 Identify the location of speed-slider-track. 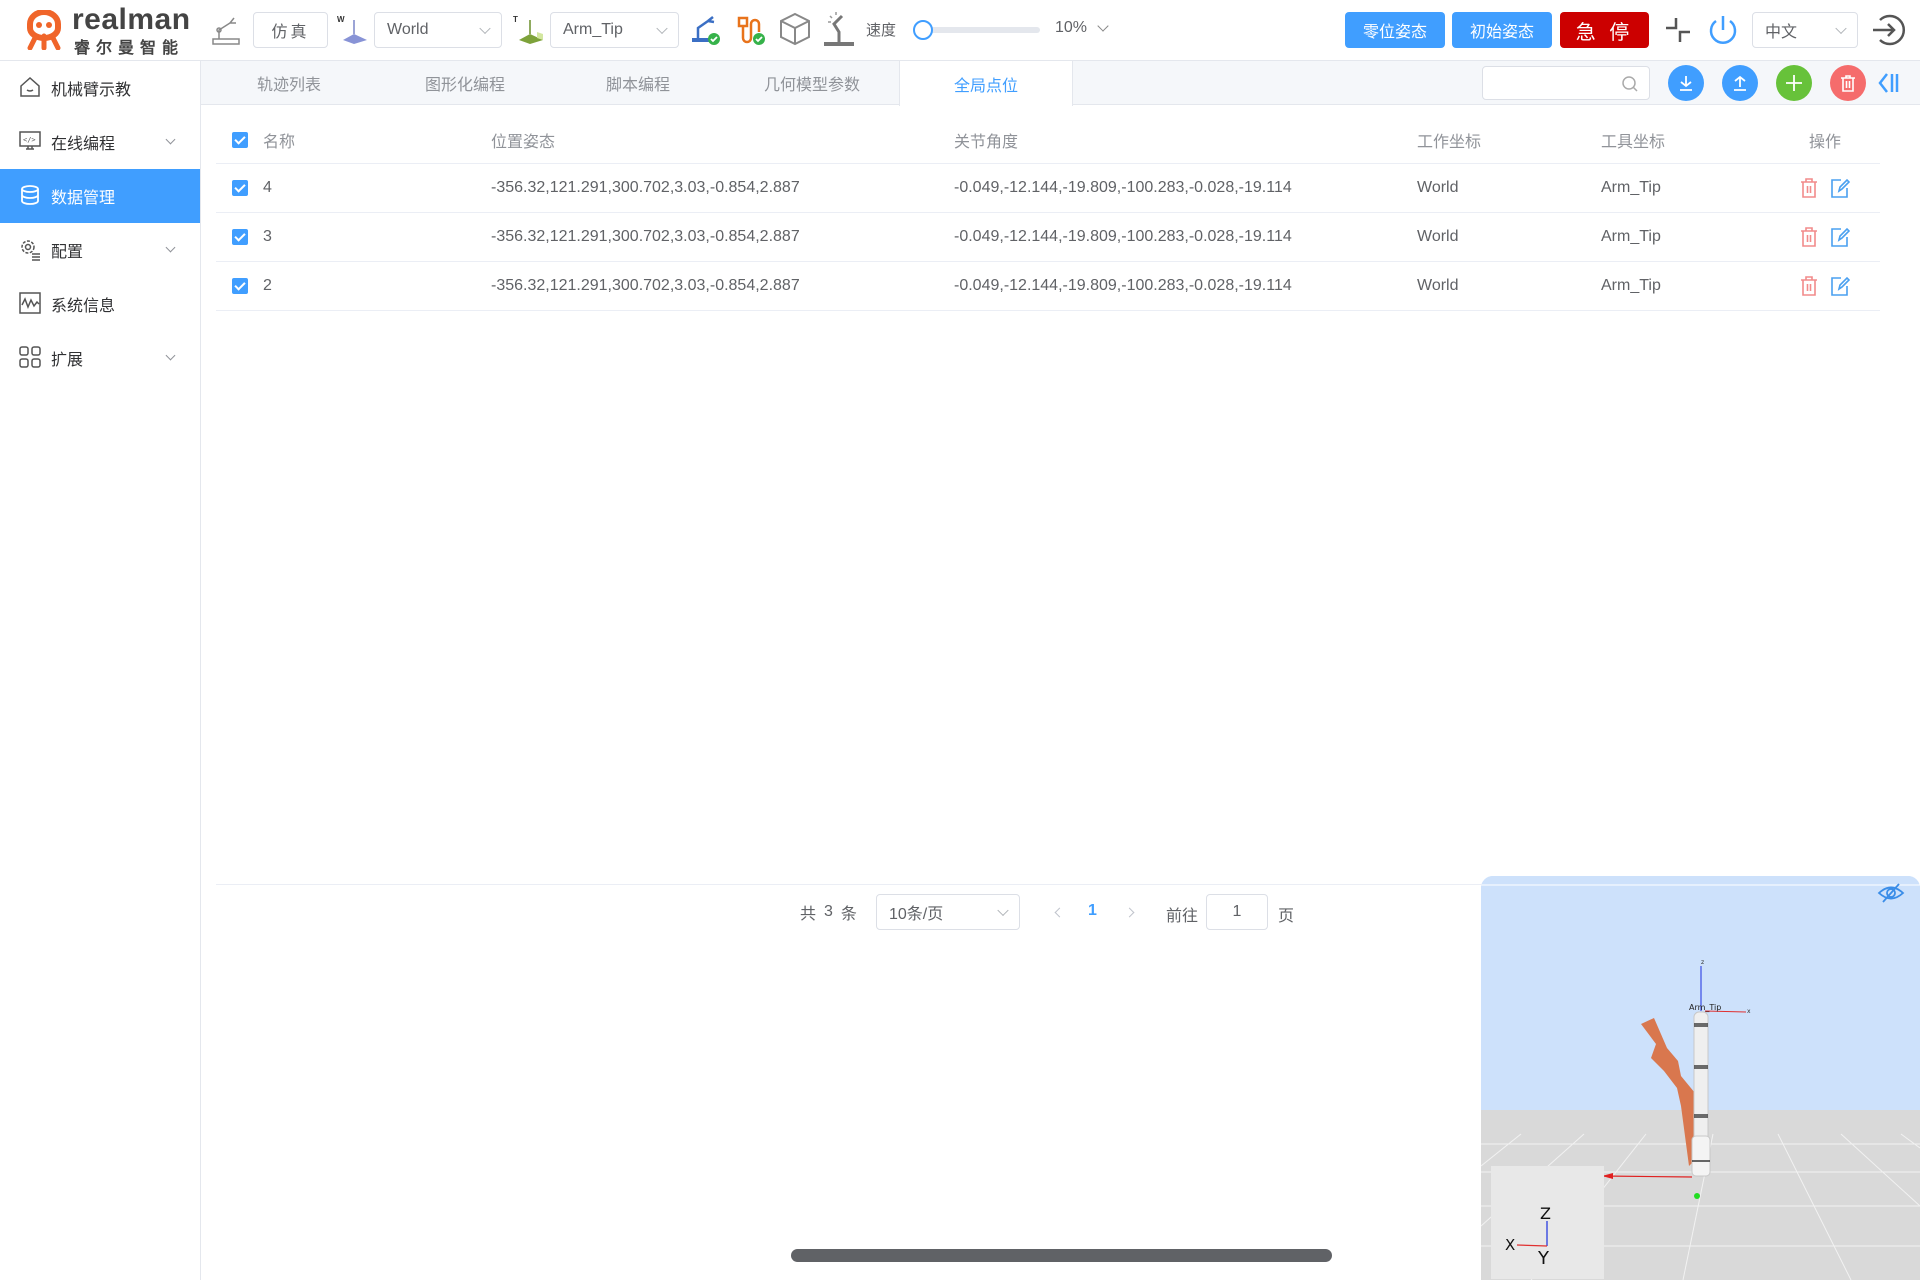
(980, 30).